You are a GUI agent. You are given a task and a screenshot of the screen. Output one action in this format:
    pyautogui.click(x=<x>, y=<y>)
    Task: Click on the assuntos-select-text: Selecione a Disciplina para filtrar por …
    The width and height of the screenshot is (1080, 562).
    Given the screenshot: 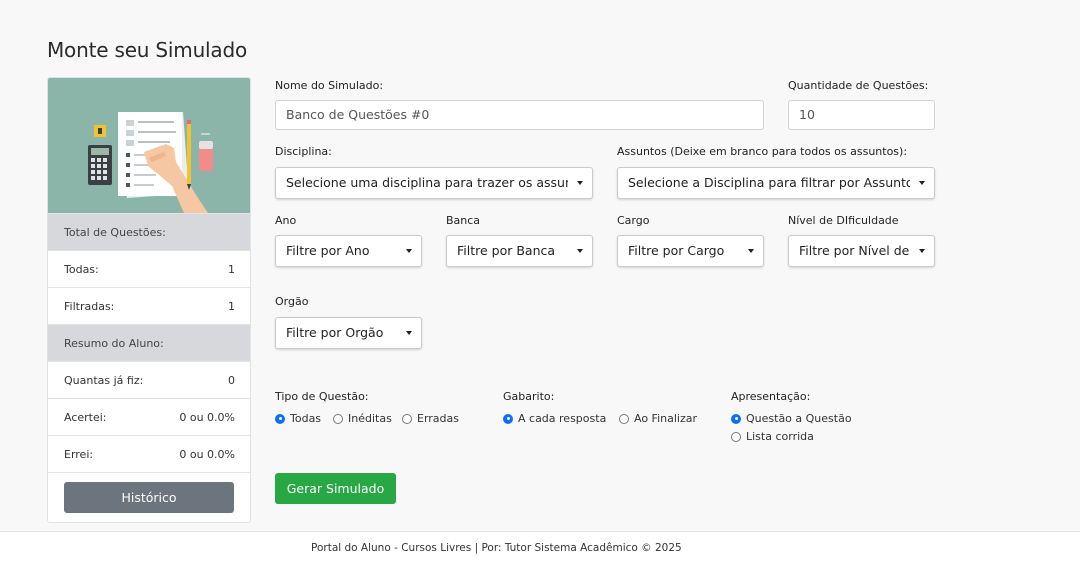 What is the action you would take?
    pyautogui.click(x=769, y=182)
    